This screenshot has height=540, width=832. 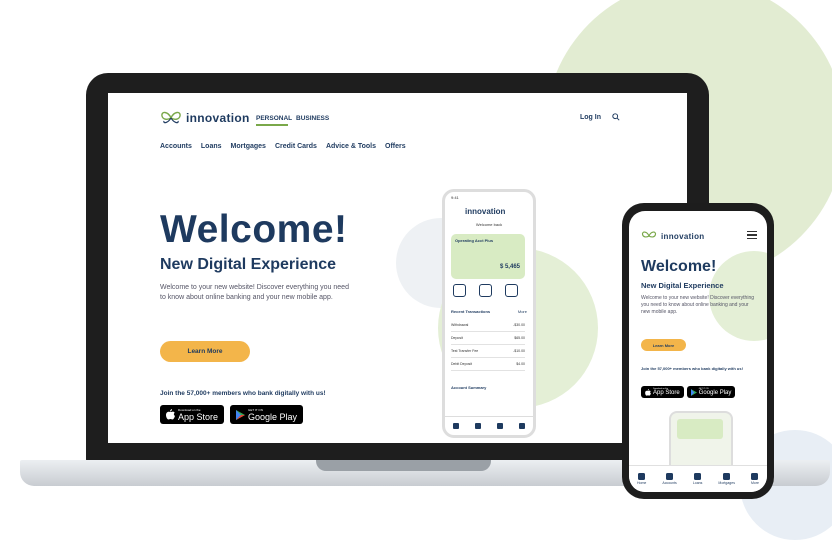 I want to click on list-item: Test Transfer Fee -$10.00, so click(x=488, y=351).